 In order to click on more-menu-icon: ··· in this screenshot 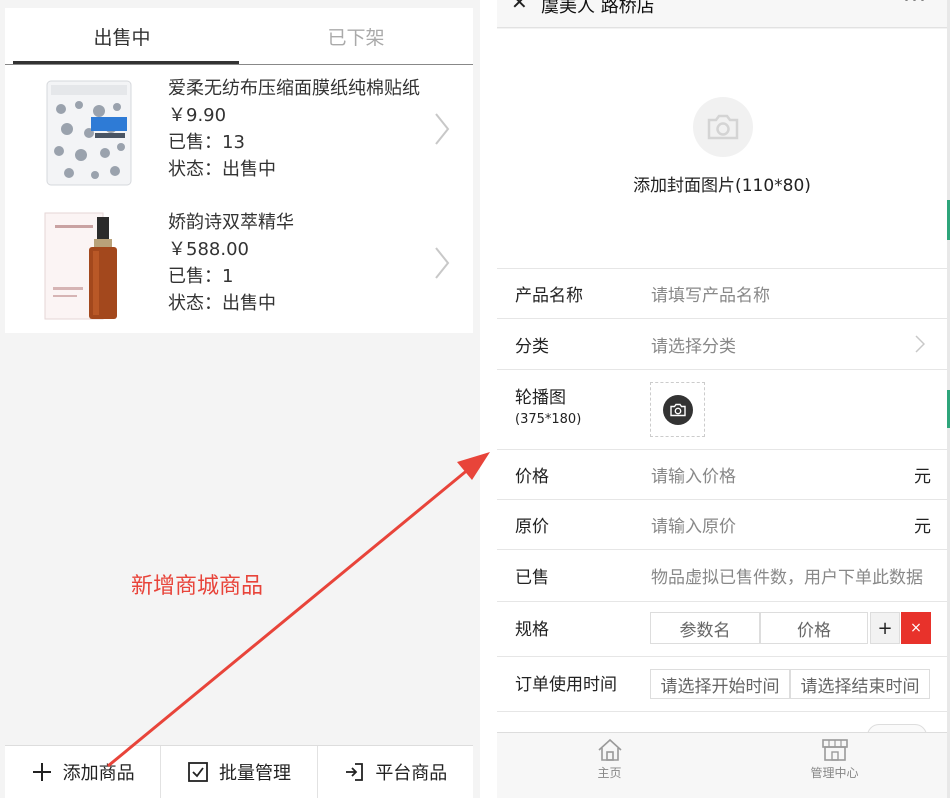, I will do `click(915, 6)`.